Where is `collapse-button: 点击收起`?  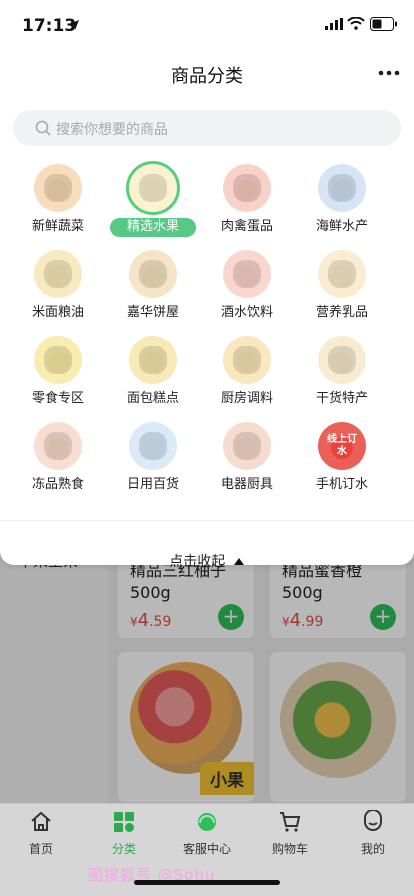 collapse-button: 点击收起 is located at coordinates (207, 545).